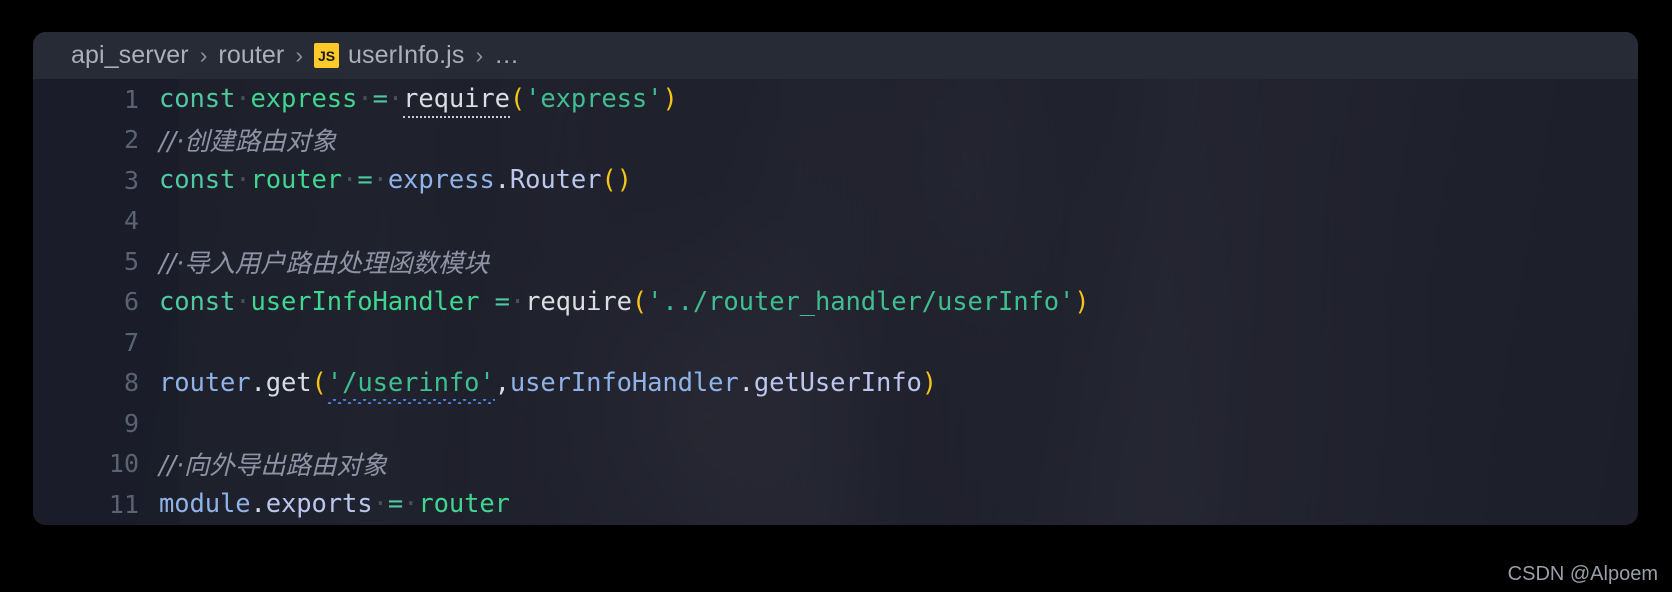 Image resolution: width=1672 pixels, height=592 pixels. What do you see at coordinates (1582, 574) in the screenshot?
I see `watermark: CSDN @Alpoem` at bounding box center [1582, 574].